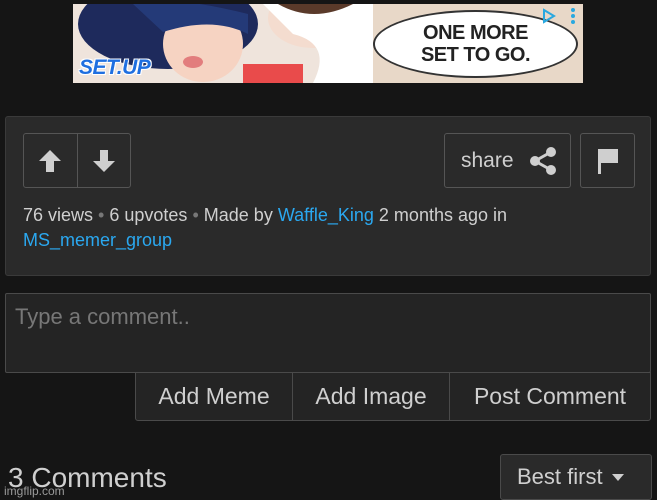  What do you see at coordinates (34, 491) in the screenshot?
I see `imgflip-watermark: imgflip.com` at bounding box center [34, 491].